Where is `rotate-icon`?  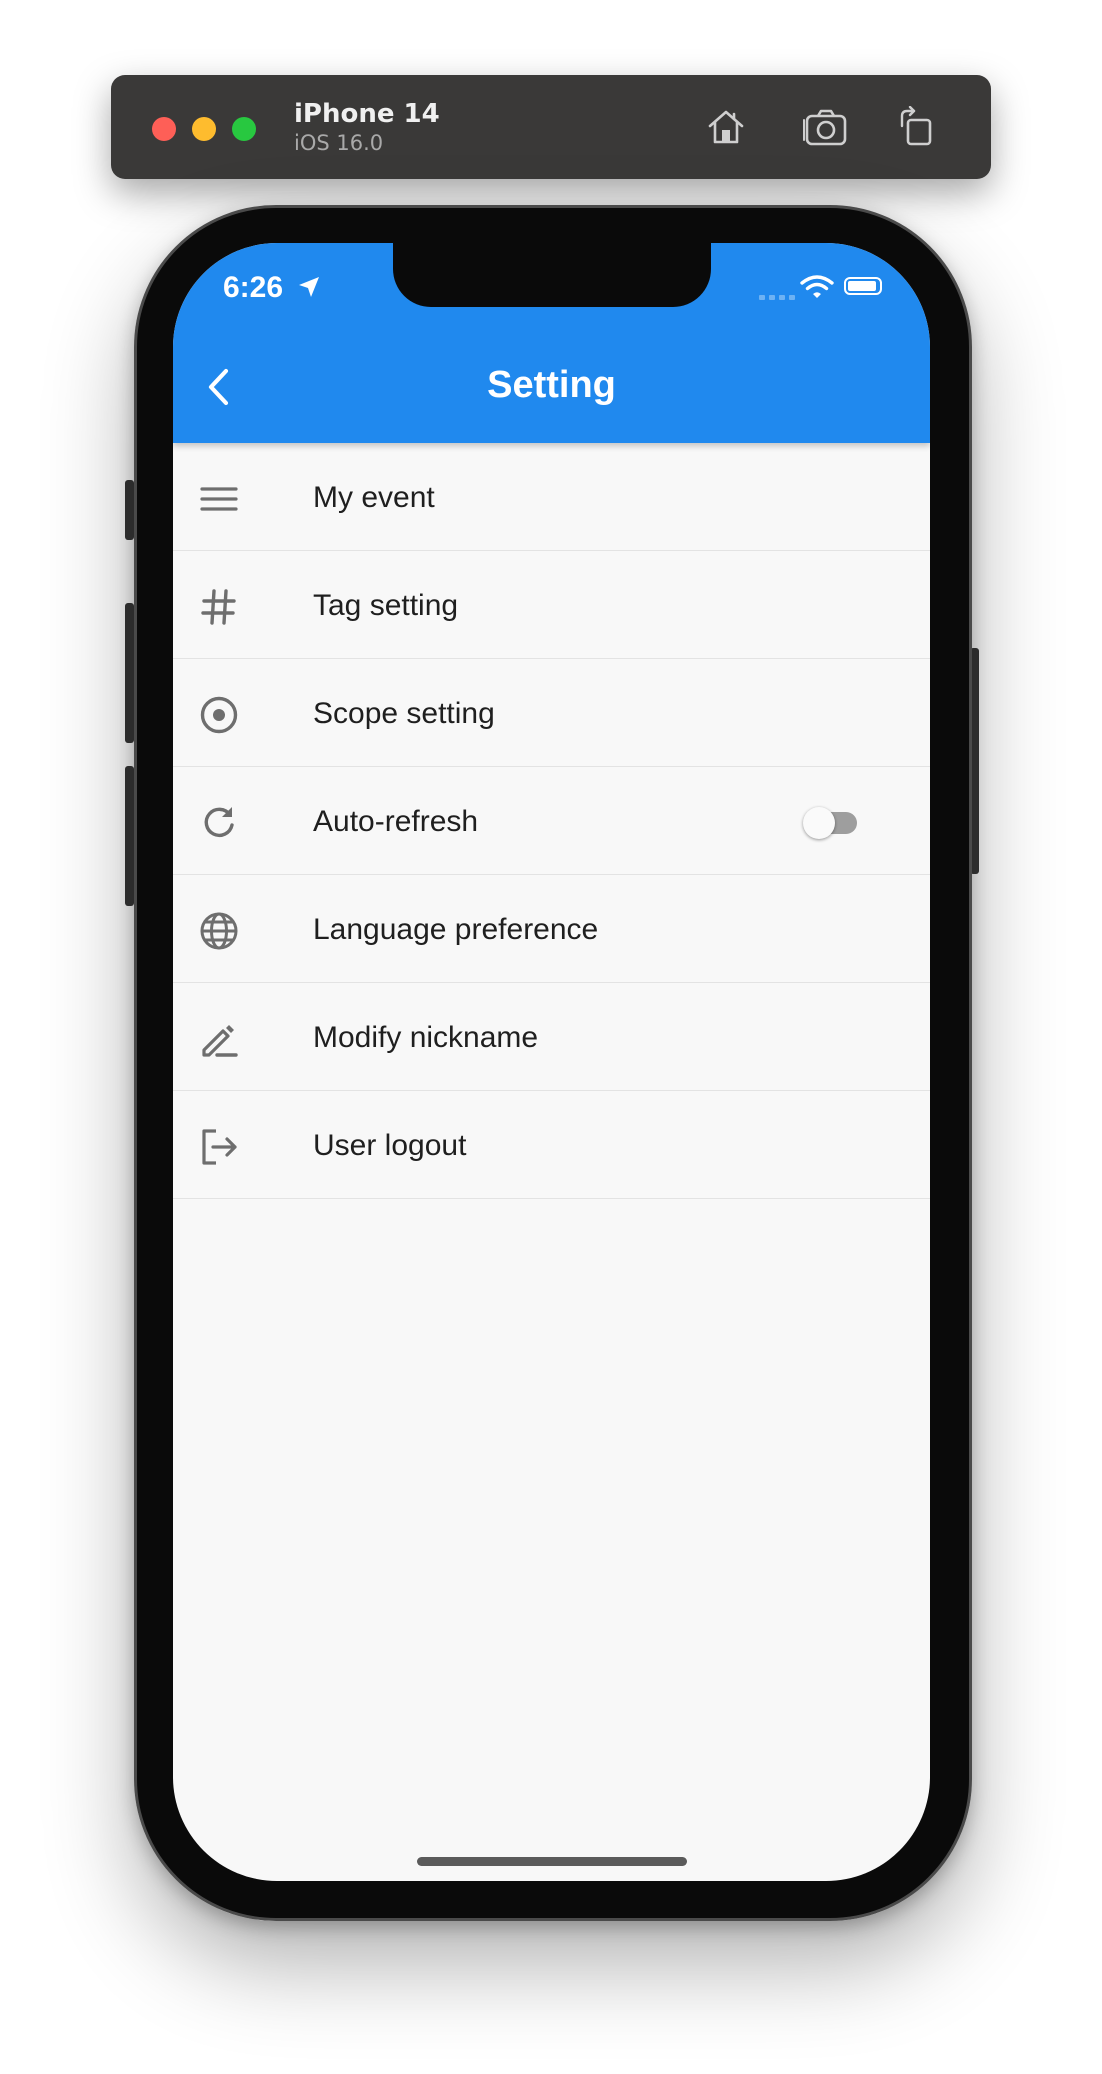
rotate-icon is located at coordinates (916, 126).